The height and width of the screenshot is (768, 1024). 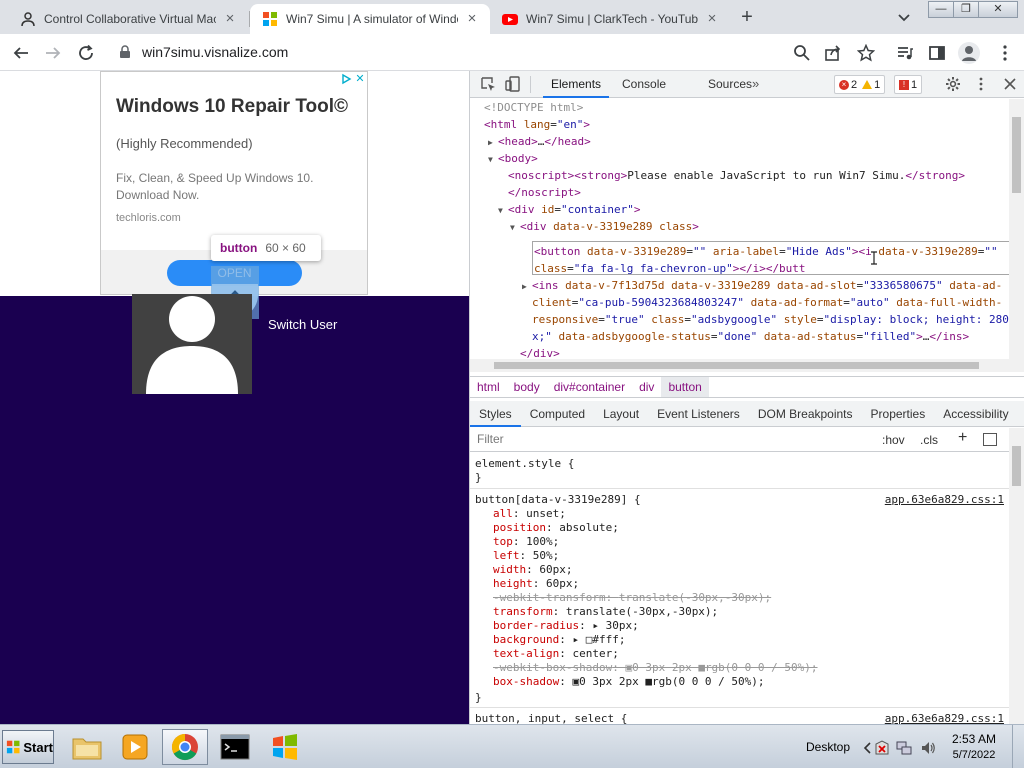 I want to click on tab-console: Console, so click(x=644, y=84).